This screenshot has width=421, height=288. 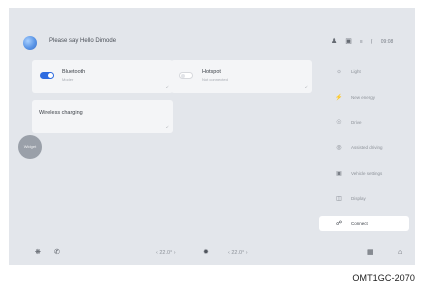 What do you see at coordinates (339, 199) in the screenshot?
I see `display-icon: ◫` at bounding box center [339, 199].